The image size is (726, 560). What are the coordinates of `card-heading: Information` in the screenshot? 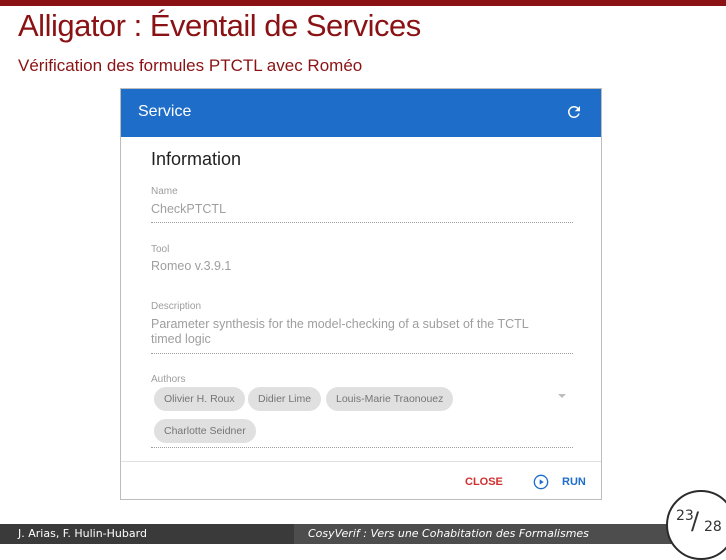 It's located at (196, 159).